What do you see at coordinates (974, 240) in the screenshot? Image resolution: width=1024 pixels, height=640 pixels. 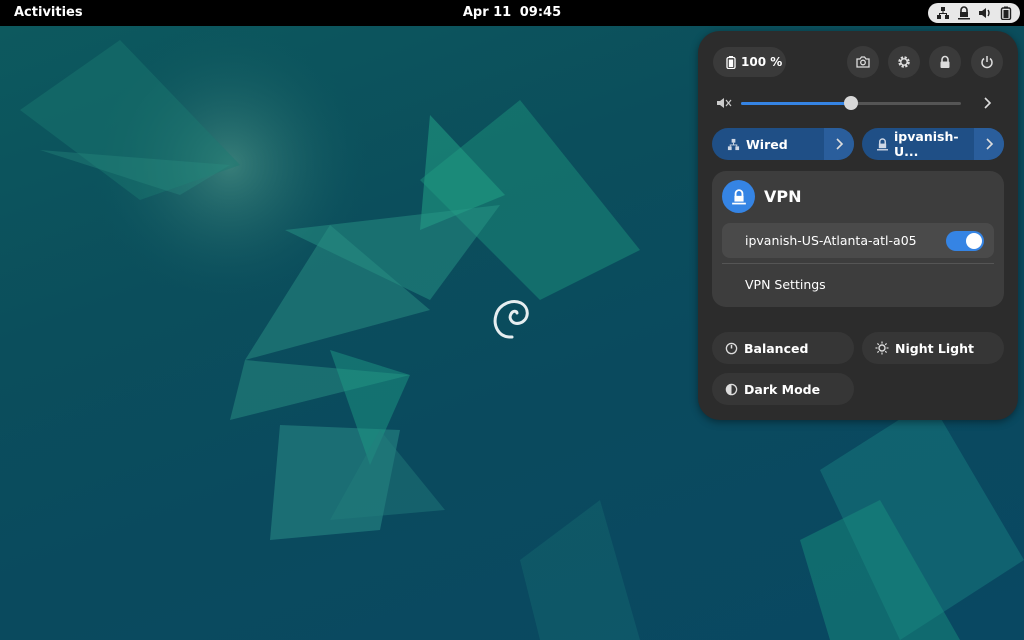 I see `switch-knob` at bounding box center [974, 240].